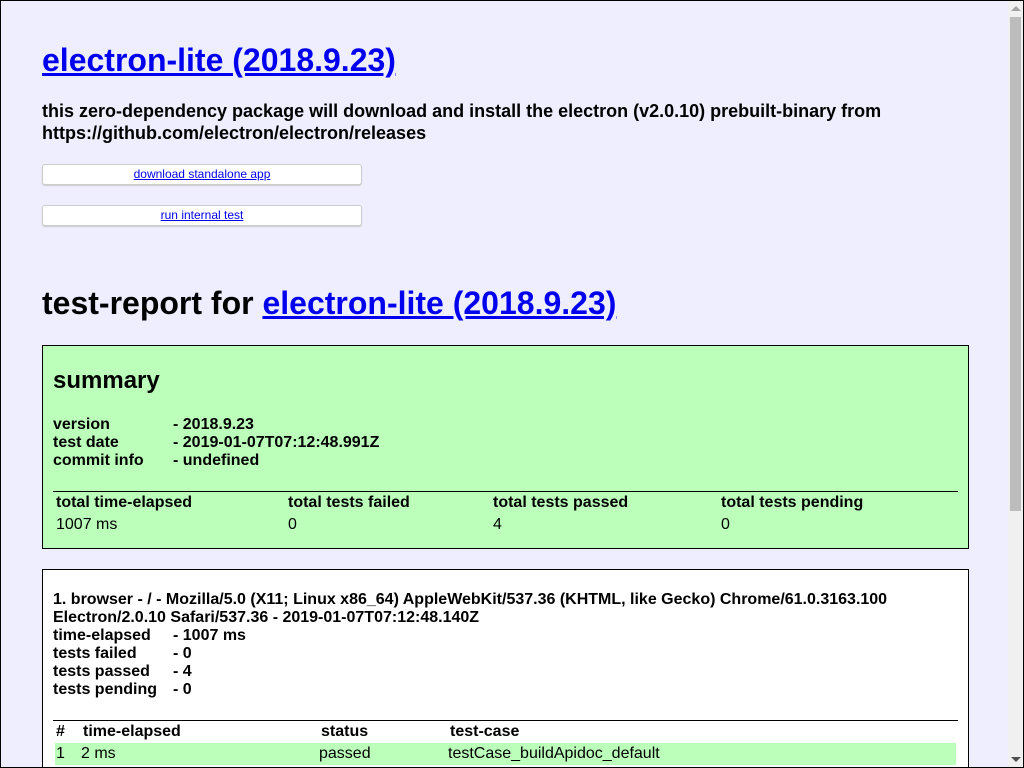 Image resolution: width=1024 pixels, height=768 pixels. Describe the element at coordinates (554, 753) in the screenshot. I see `test-case-name: testCase_buildApidoc_default` at that location.